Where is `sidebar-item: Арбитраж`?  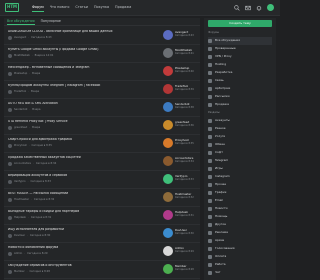 sidebar-item: Арбитраж is located at coordinates (240, 89).